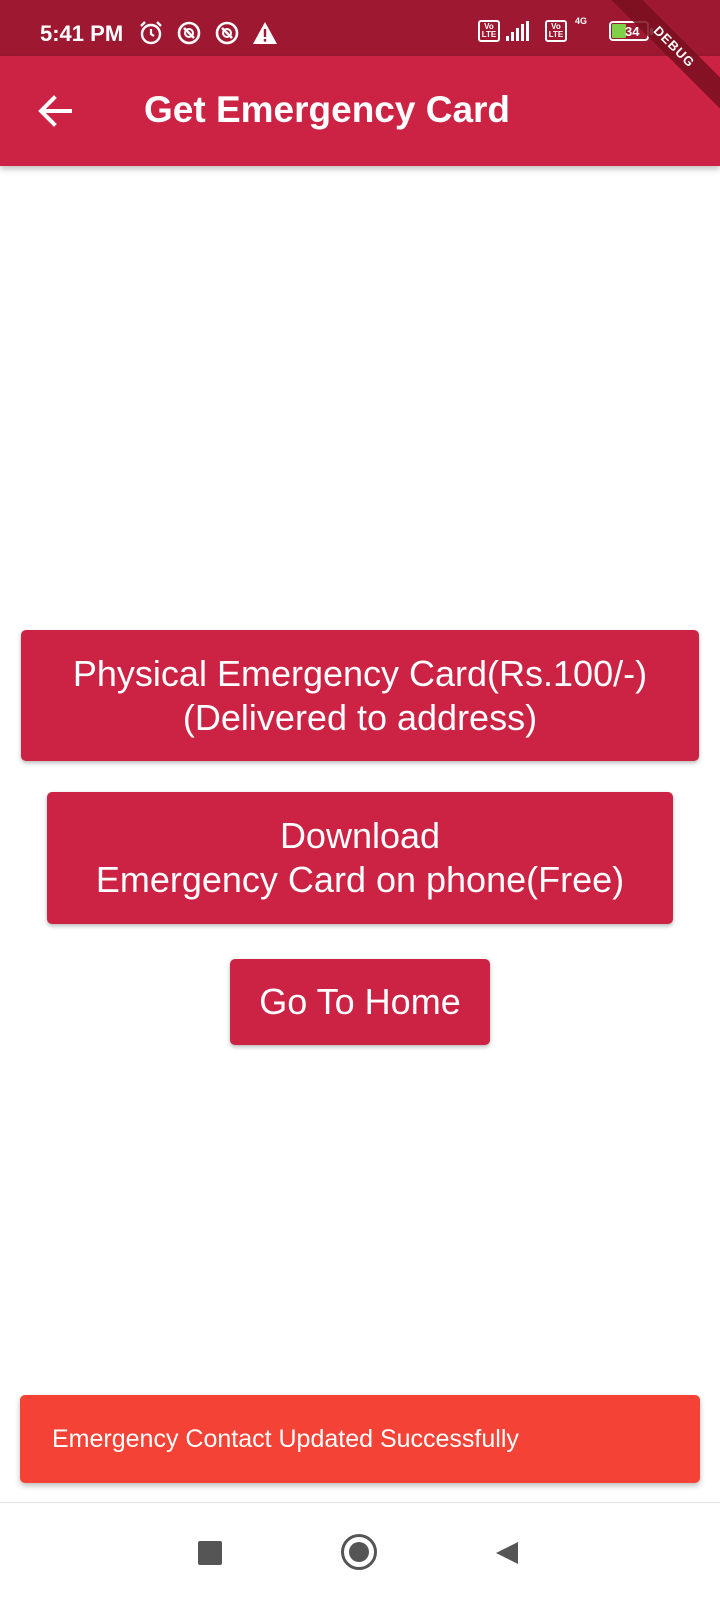  Describe the element at coordinates (360, 835) in the screenshot. I see `download-card-label: Download` at that location.